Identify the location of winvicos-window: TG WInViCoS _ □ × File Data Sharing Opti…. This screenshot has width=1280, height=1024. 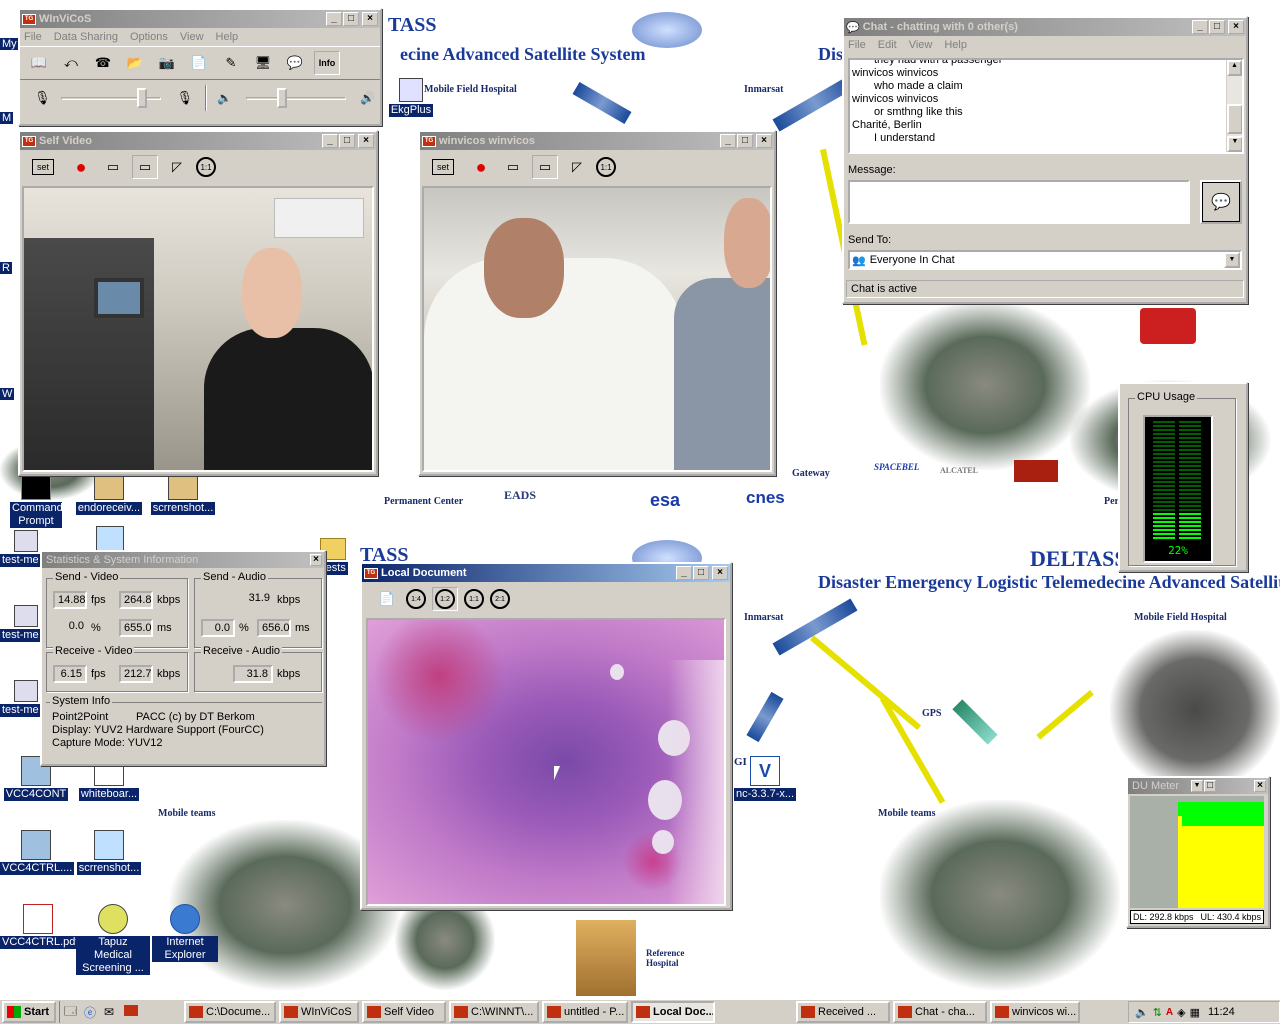
(200, 67).